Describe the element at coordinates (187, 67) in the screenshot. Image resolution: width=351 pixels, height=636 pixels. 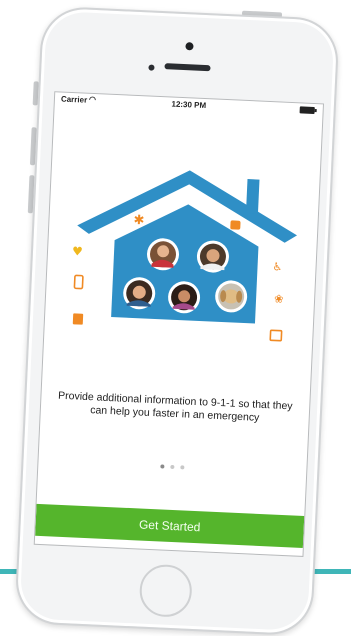
I see `earpiece-speaker` at that location.